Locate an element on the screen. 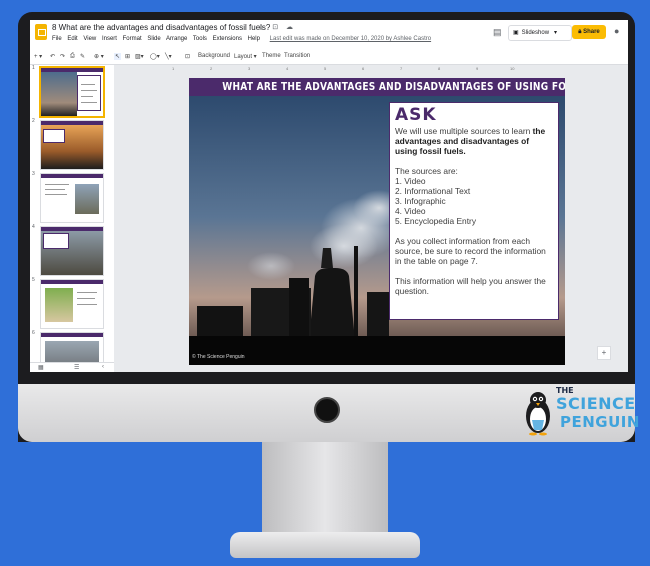 The width and height of the screenshot is (650, 566). ruler-tick: 8 is located at coordinates (439, 68).